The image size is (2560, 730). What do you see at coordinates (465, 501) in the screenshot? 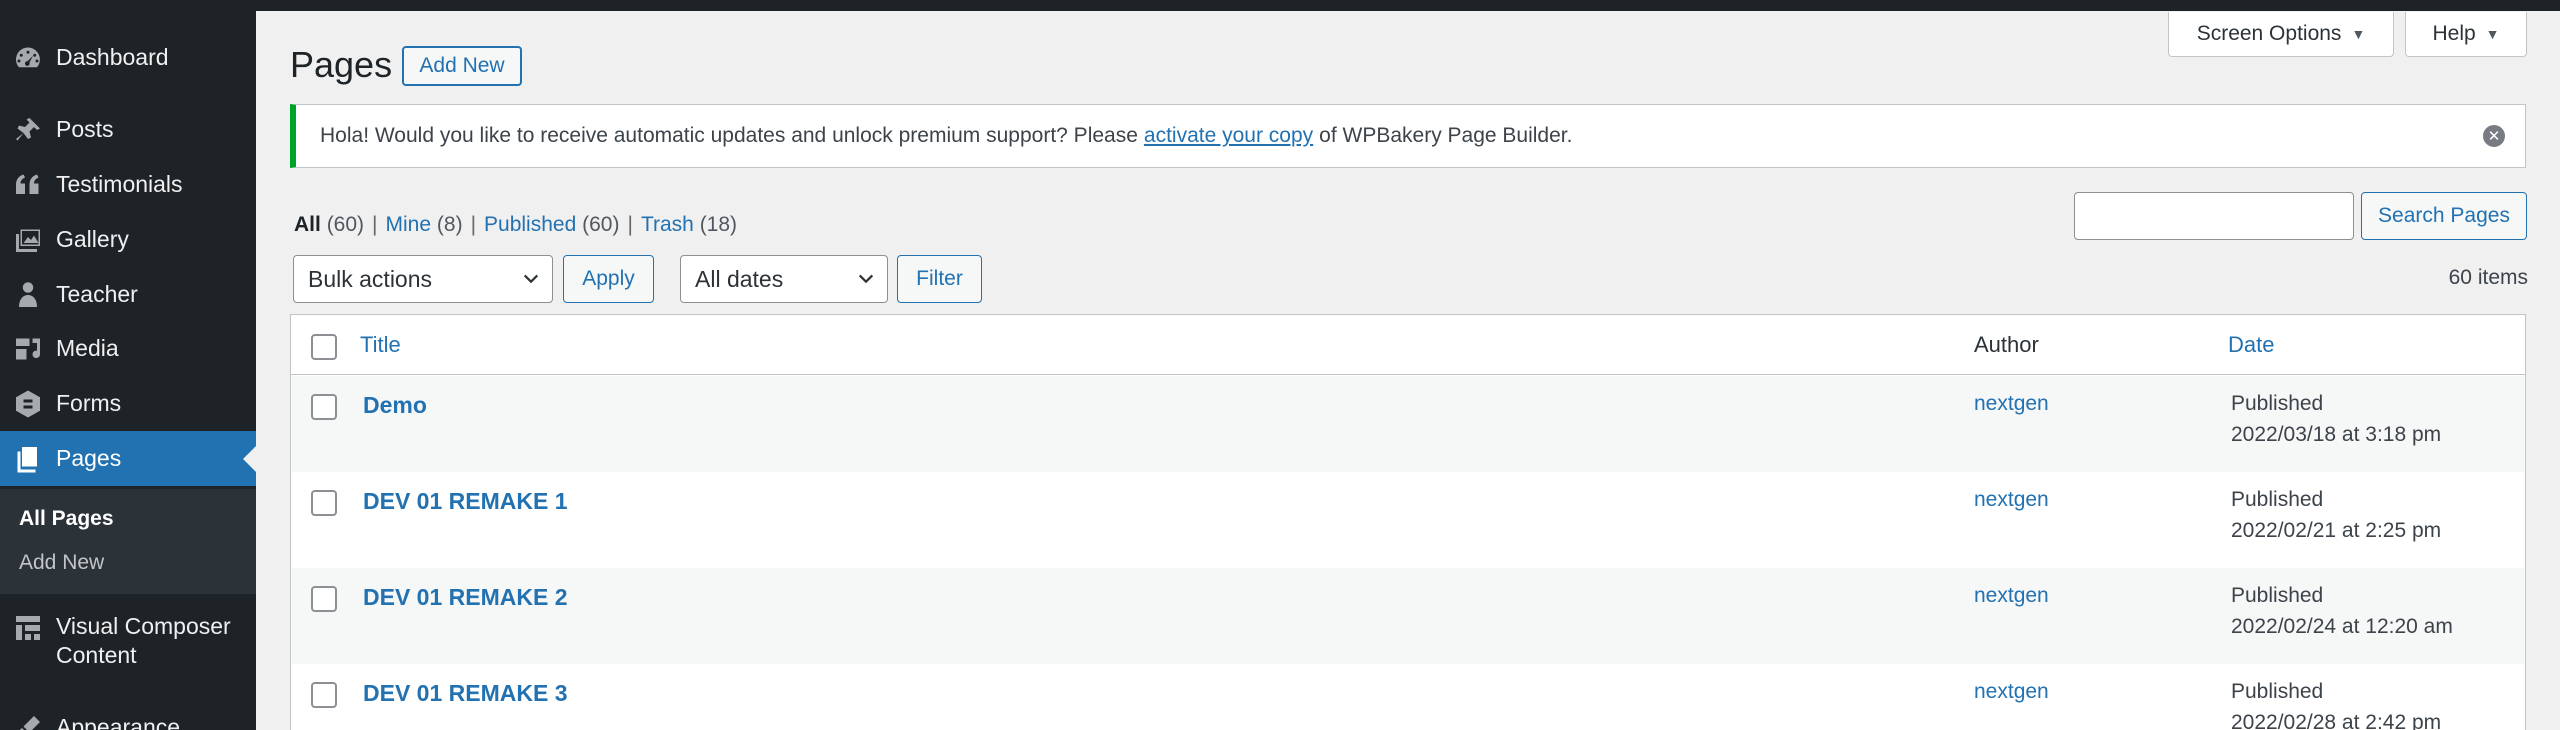
I see `row-title-link: DEV 01 REMAKE 1` at bounding box center [465, 501].